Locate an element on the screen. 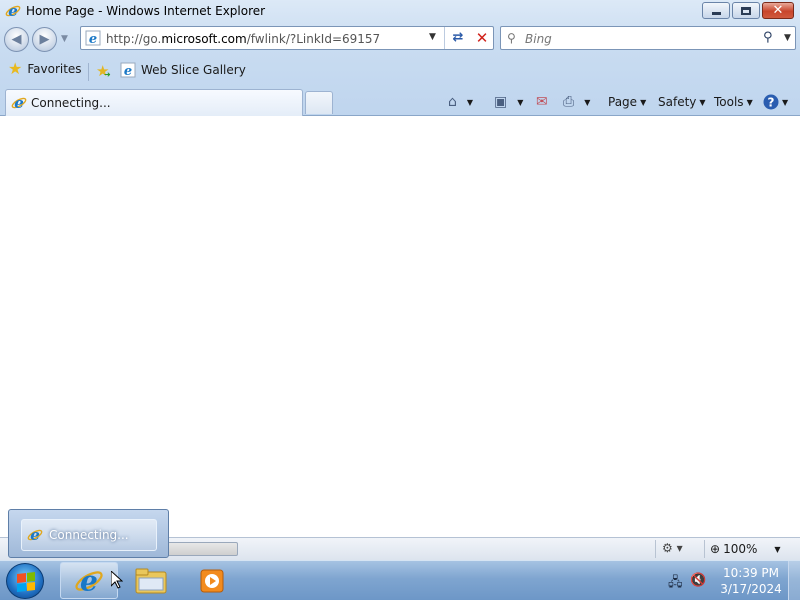  print-dropdown-icon: ▼ is located at coordinates (587, 102).